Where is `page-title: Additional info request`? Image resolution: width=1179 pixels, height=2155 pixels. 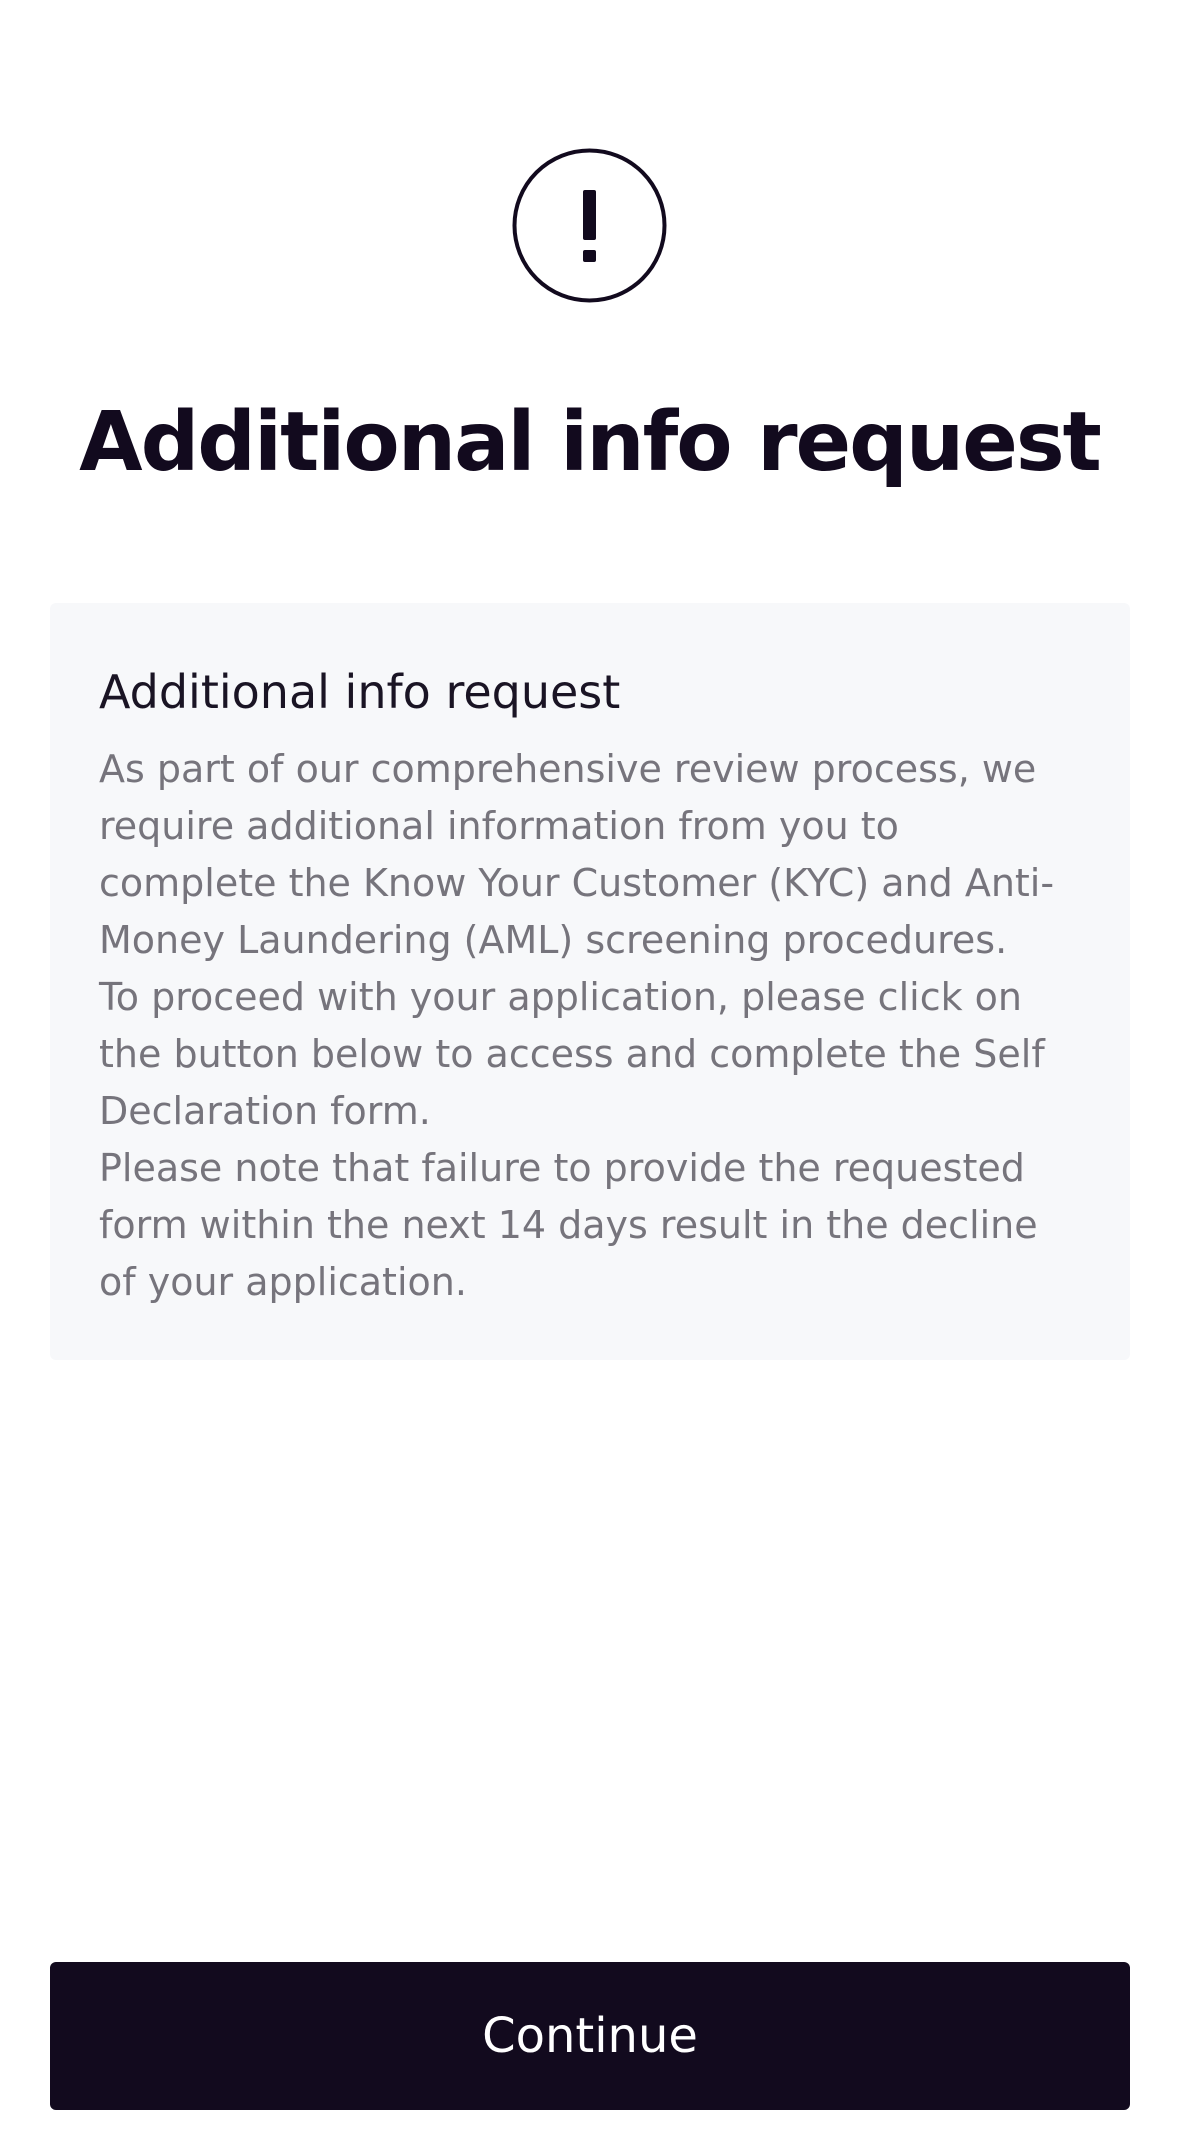
page-title: Additional info request is located at coordinates (590, 442).